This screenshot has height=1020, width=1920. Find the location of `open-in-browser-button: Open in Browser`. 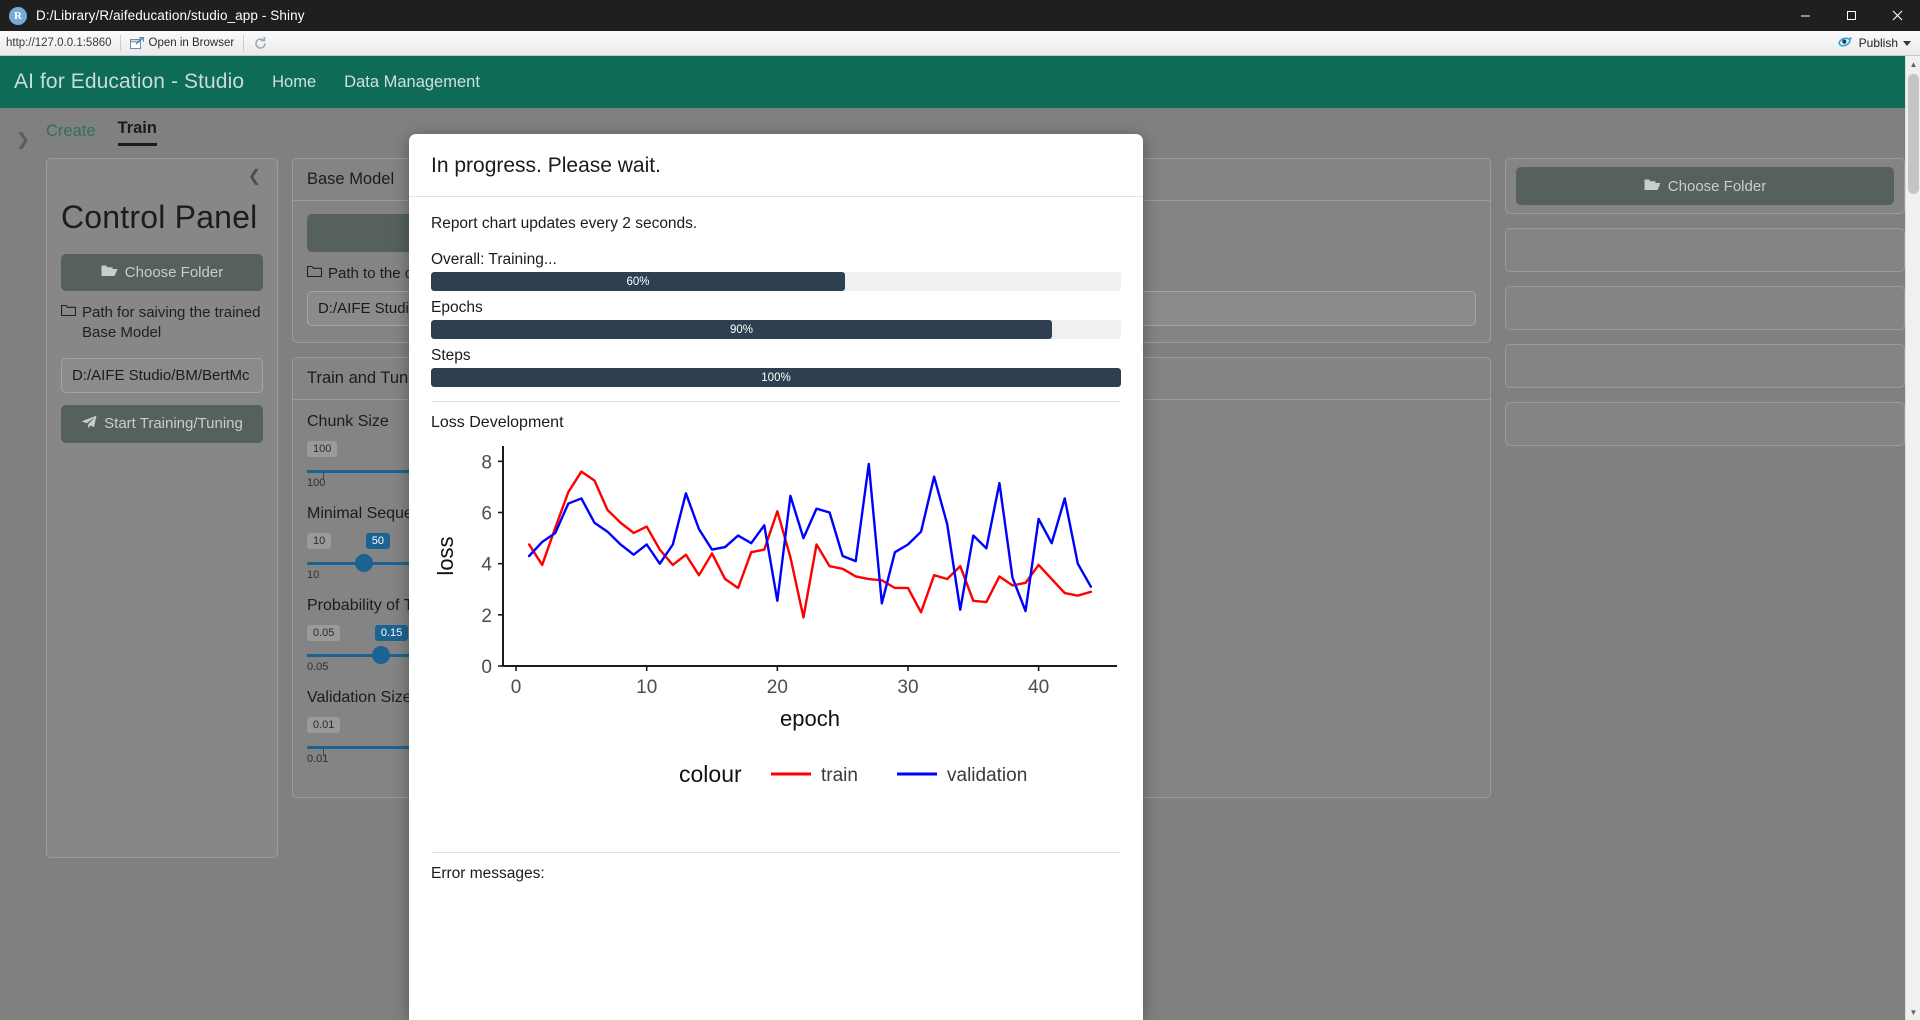

open-in-browser-button: Open in Browser is located at coordinates (182, 43).